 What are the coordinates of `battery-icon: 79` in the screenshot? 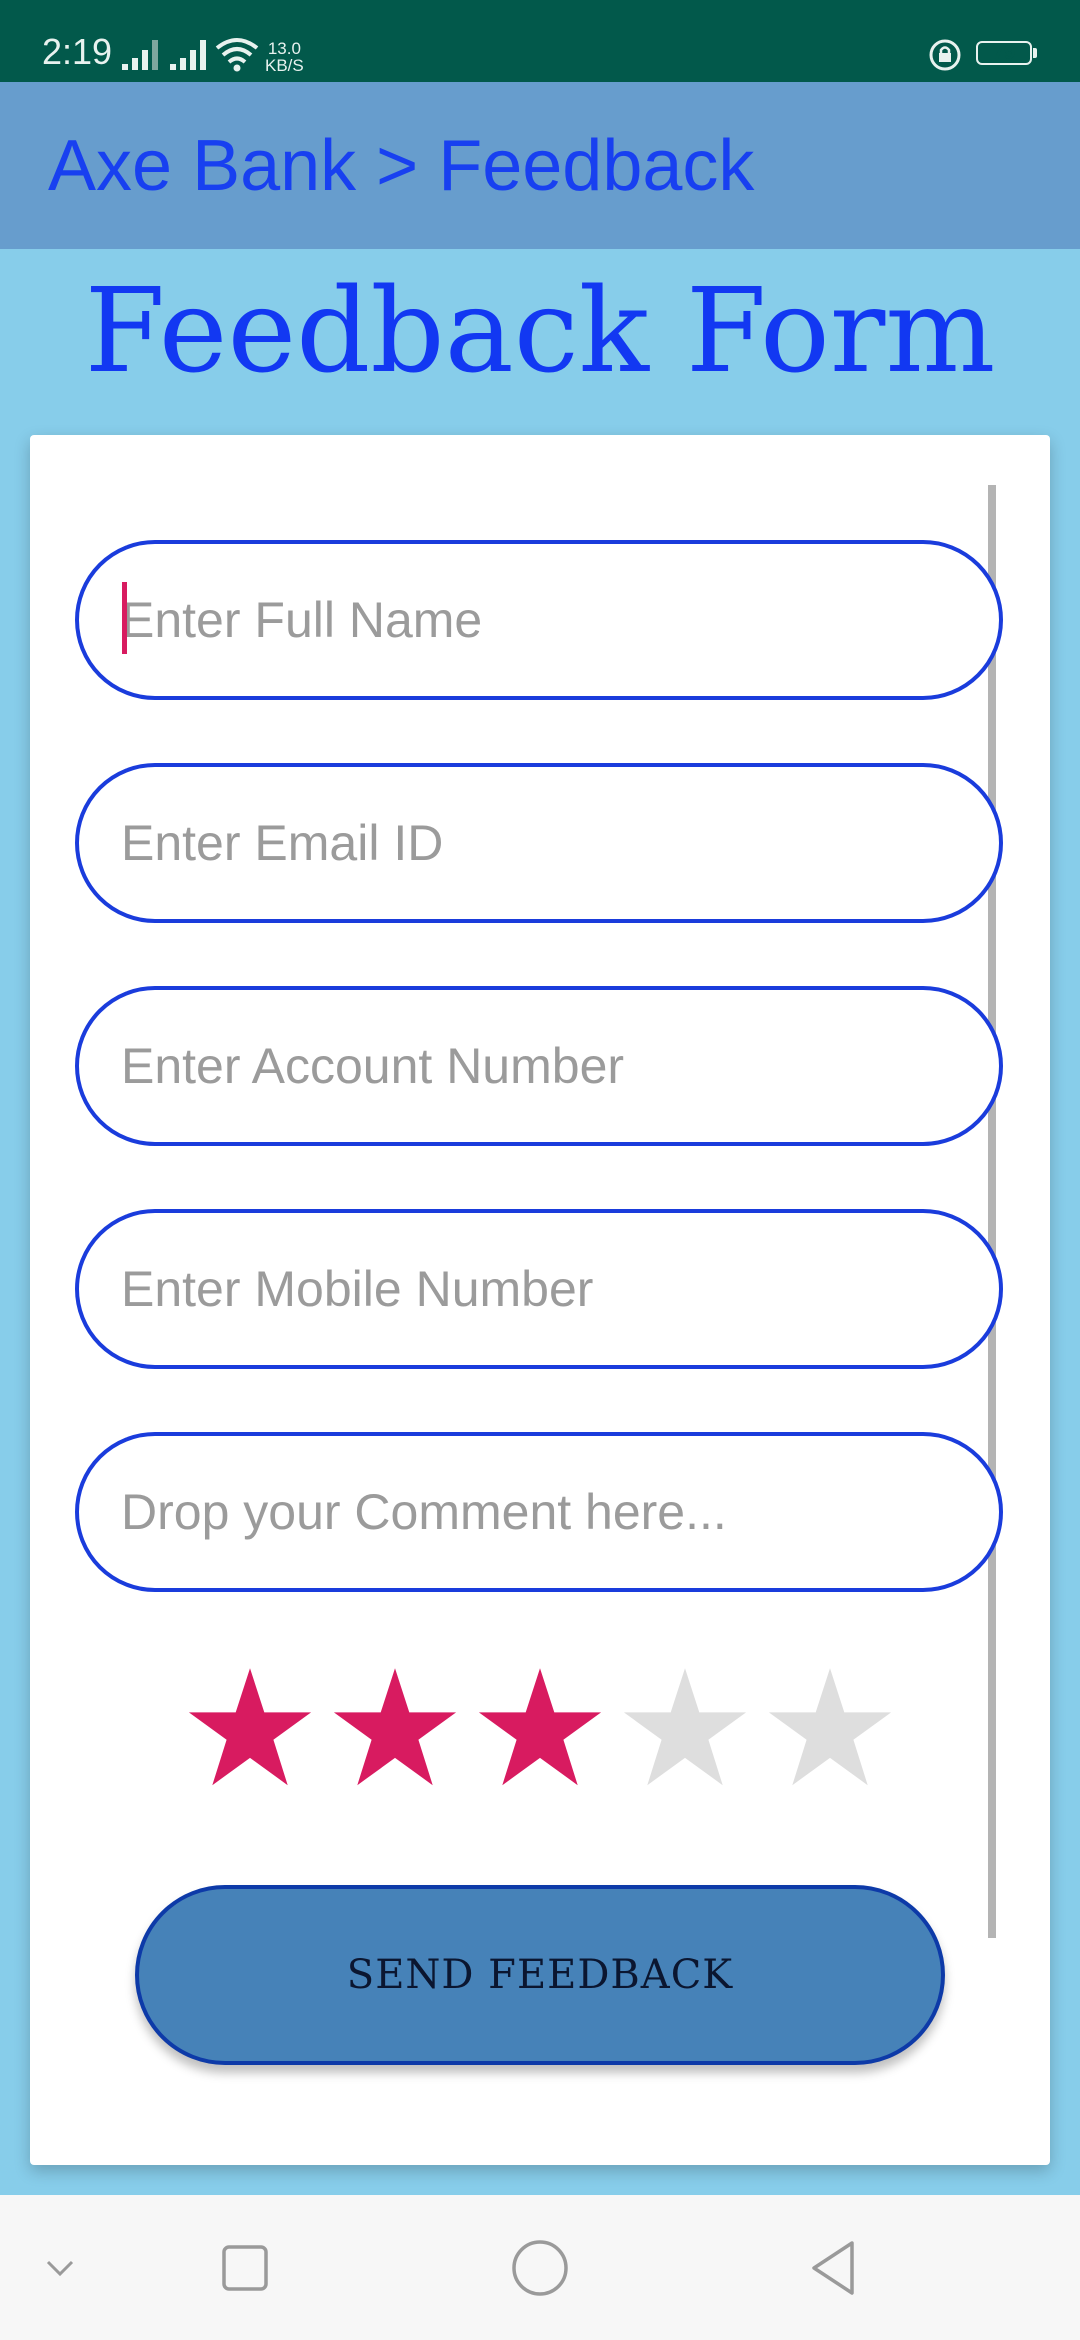 It's located at (1004, 53).